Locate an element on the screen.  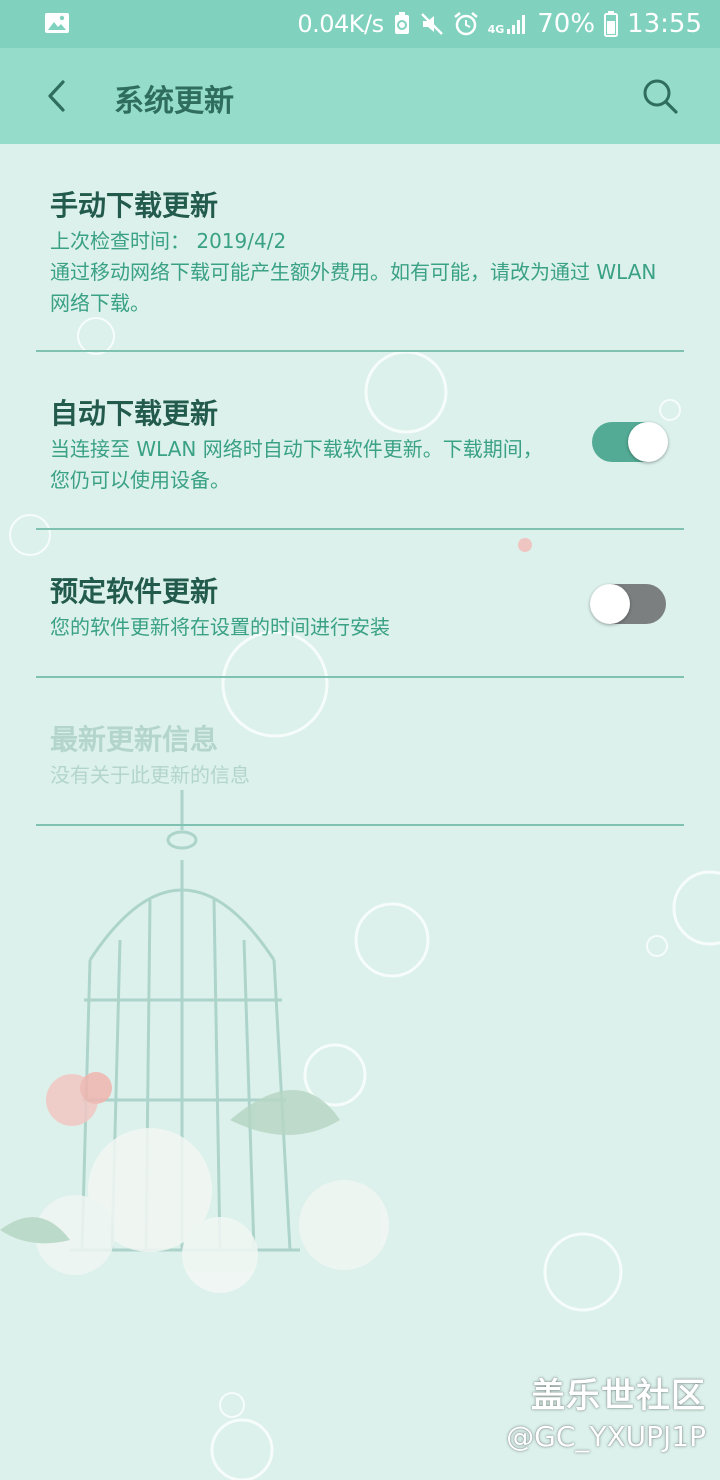
back-arrow-icon is located at coordinates (56, 96).